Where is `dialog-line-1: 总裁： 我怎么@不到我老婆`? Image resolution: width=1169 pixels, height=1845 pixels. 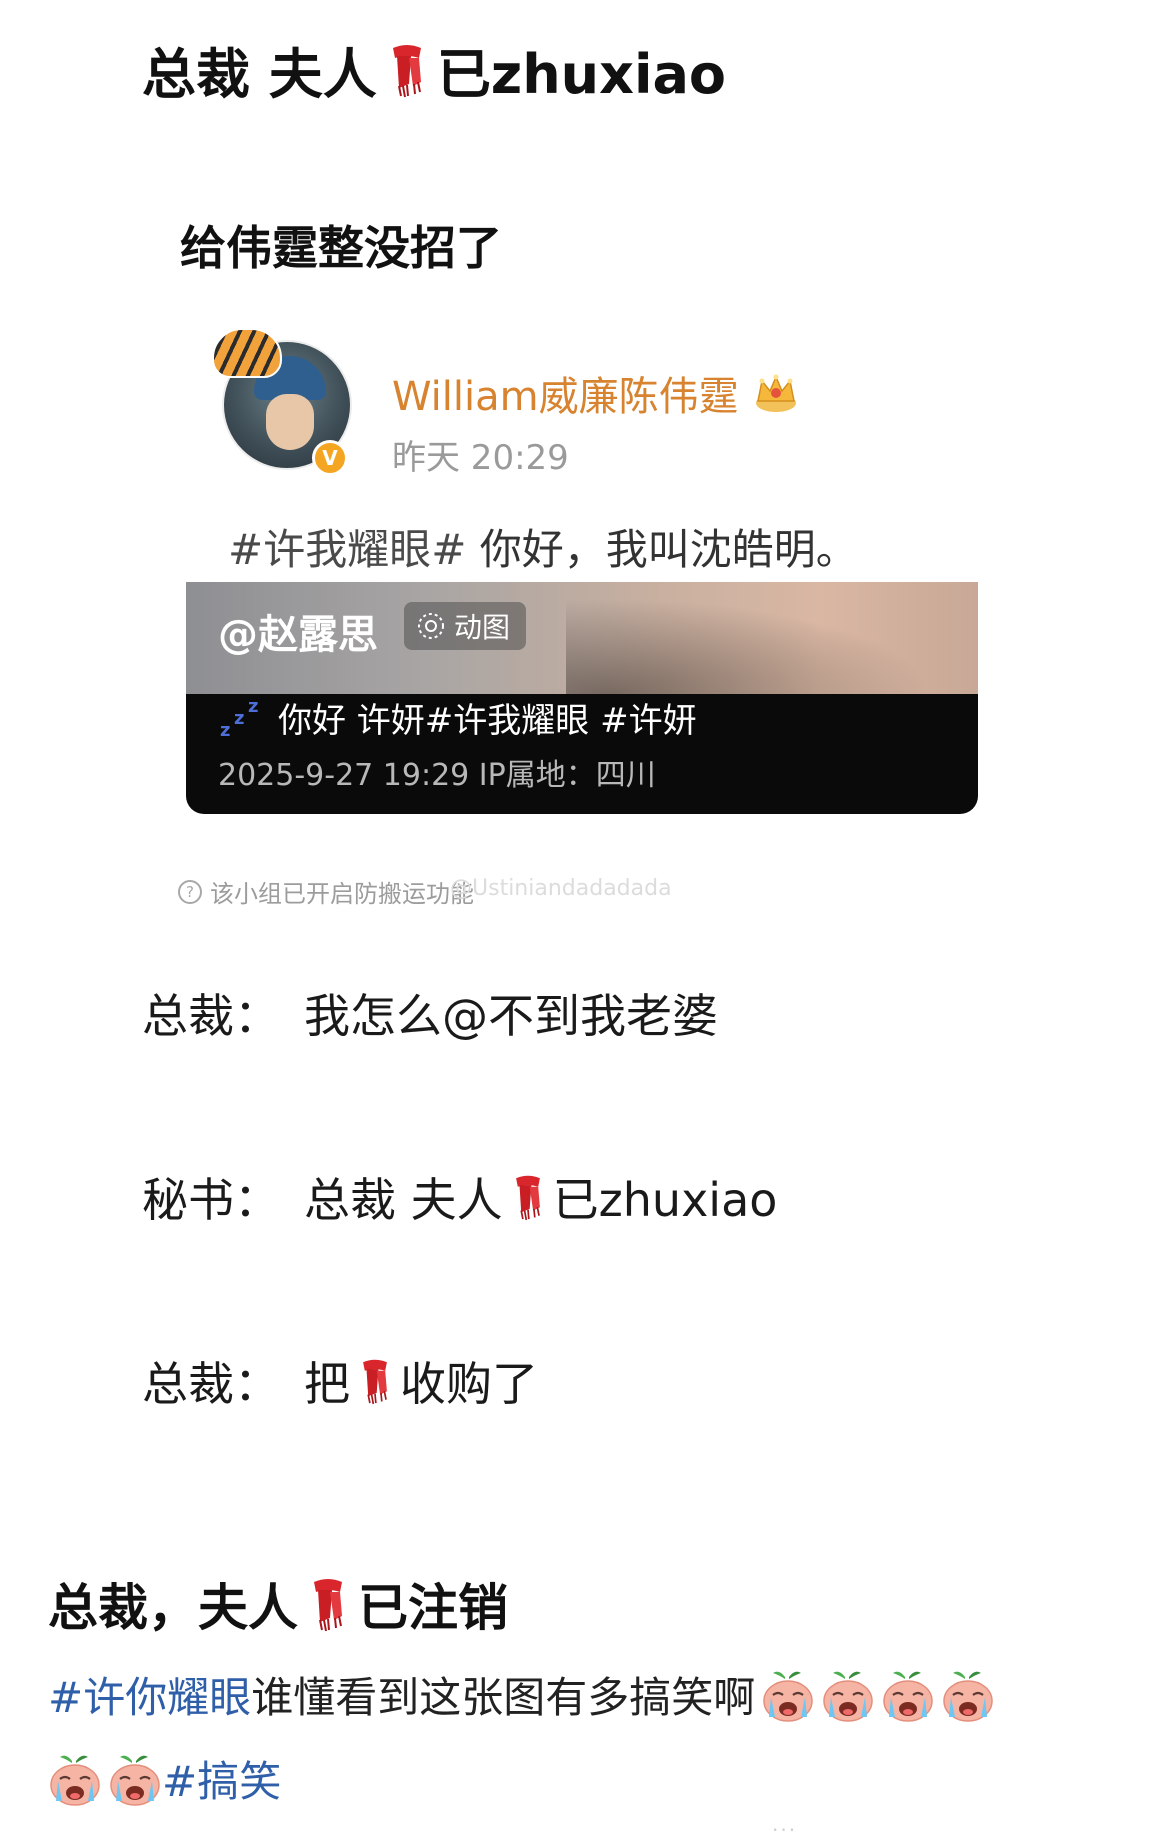 dialog-line-1: 总裁： 我怎么@不到我老婆 is located at coordinates (430, 1013).